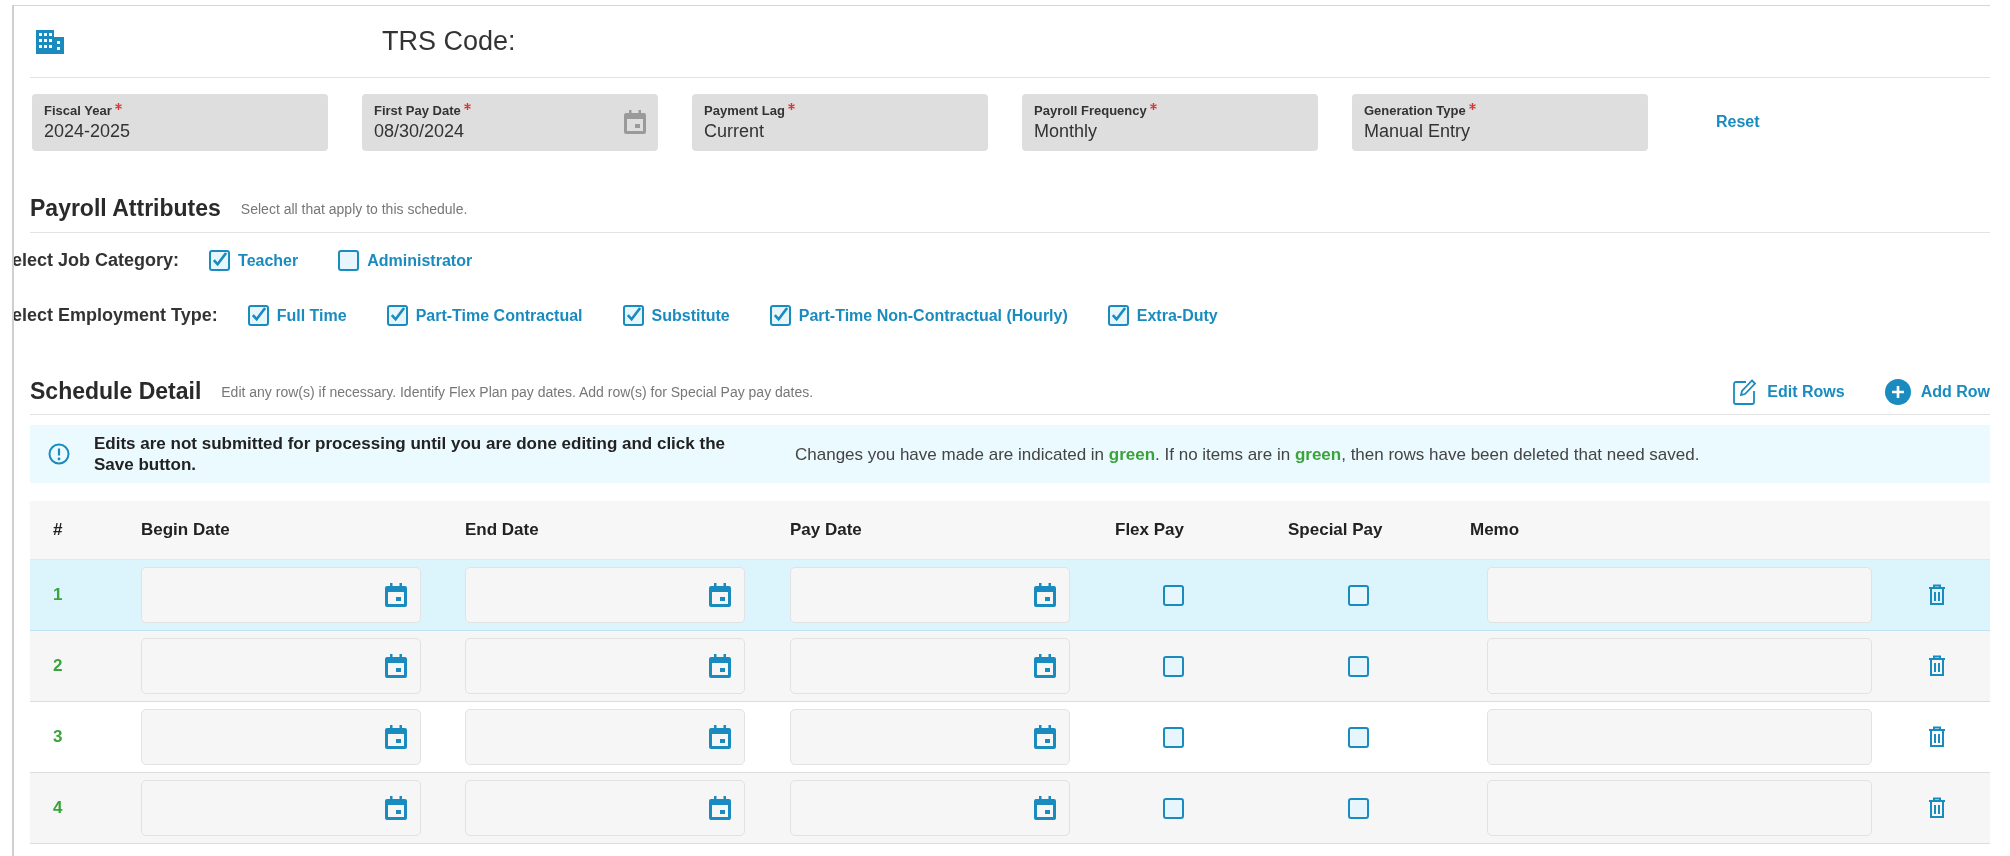 This screenshot has width=2010, height=856. What do you see at coordinates (1789, 391) in the screenshot?
I see `edit-rows-button: Edit Rows` at bounding box center [1789, 391].